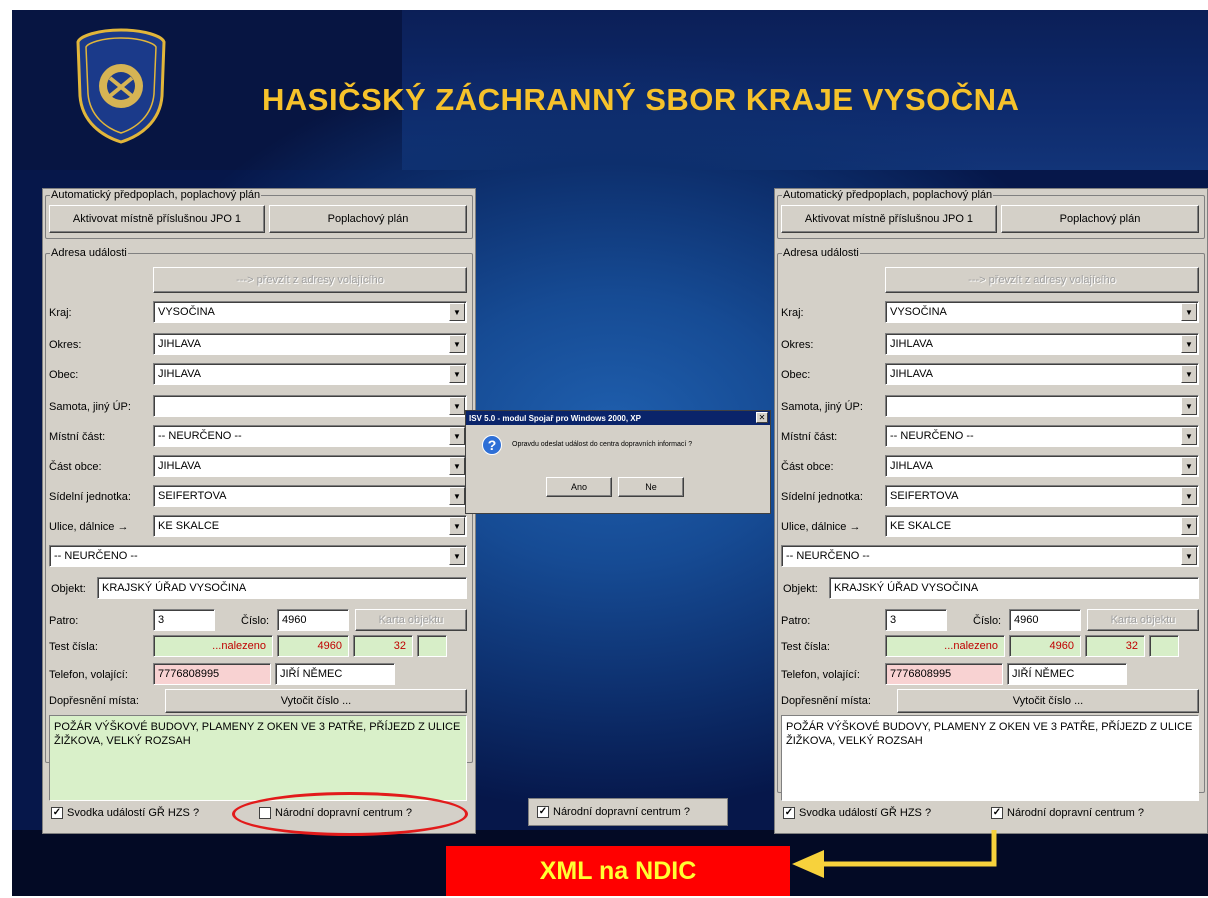  What do you see at coordinates (997, 813) in the screenshot?
I see `ndic-check-box: ✓` at bounding box center [997, 813].